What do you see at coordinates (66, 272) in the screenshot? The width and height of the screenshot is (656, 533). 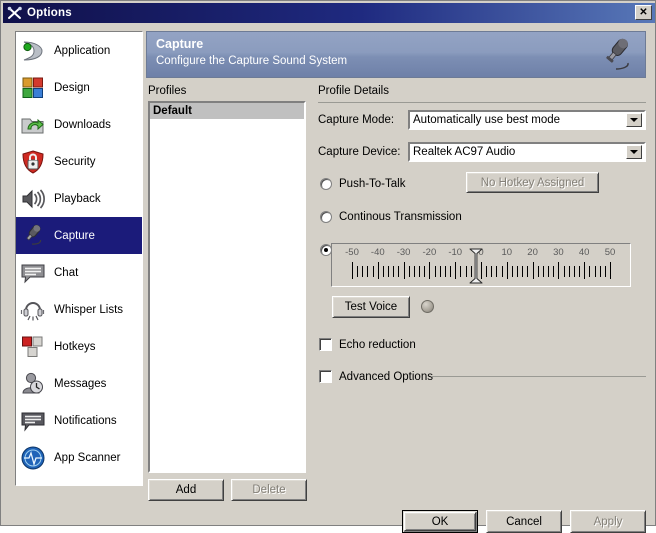 I see `sidebar-item-label: Chat` at bounding box center [66, 272].